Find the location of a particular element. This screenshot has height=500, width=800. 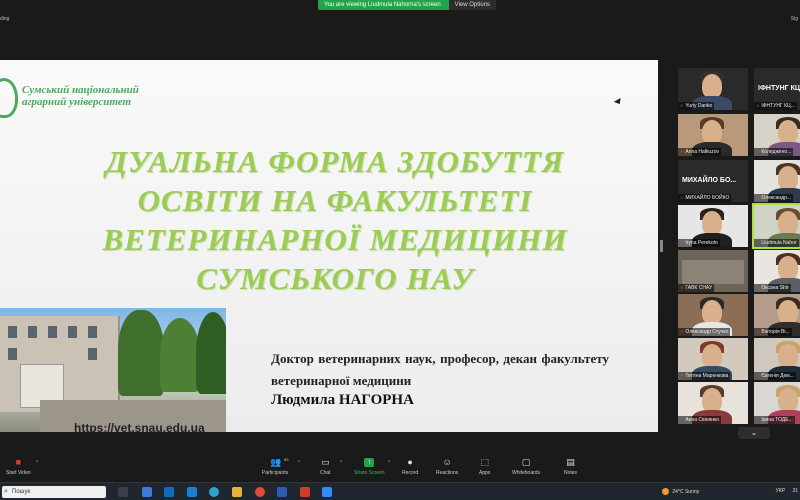

task-view-icon is located at coordinates (123, 492).